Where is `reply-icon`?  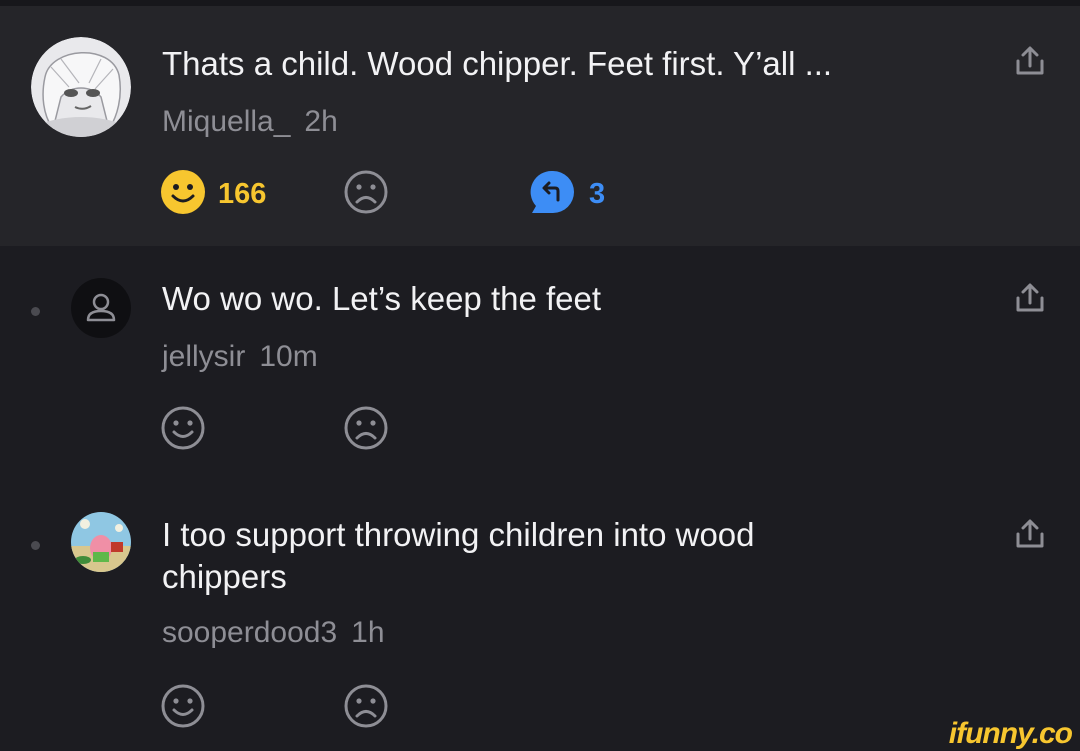
reply-icon is located at coordinates (553, 194).